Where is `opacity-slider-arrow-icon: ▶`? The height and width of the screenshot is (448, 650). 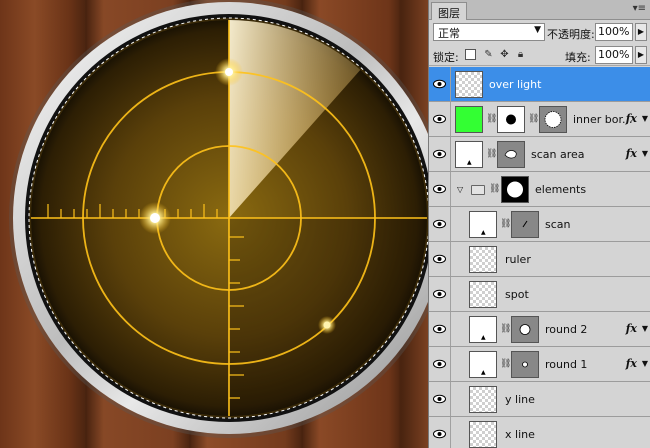
opacity-slider-arrow-icon: ▶ is located at coordinates (641, 32).